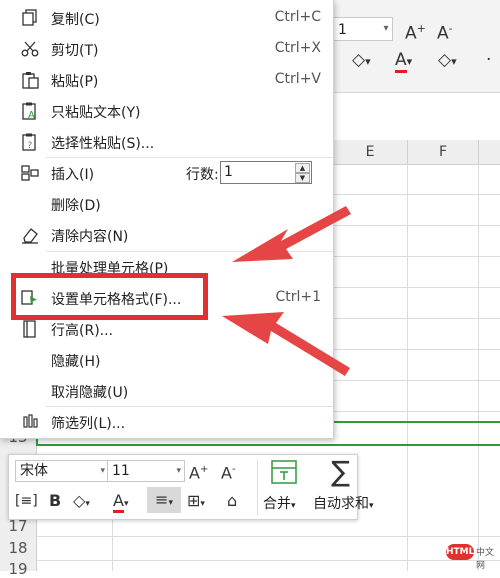  Describe the element at coordinates (166, 204) in the screenshot. I see `menu-item-delete: 删除(D)` at that location.